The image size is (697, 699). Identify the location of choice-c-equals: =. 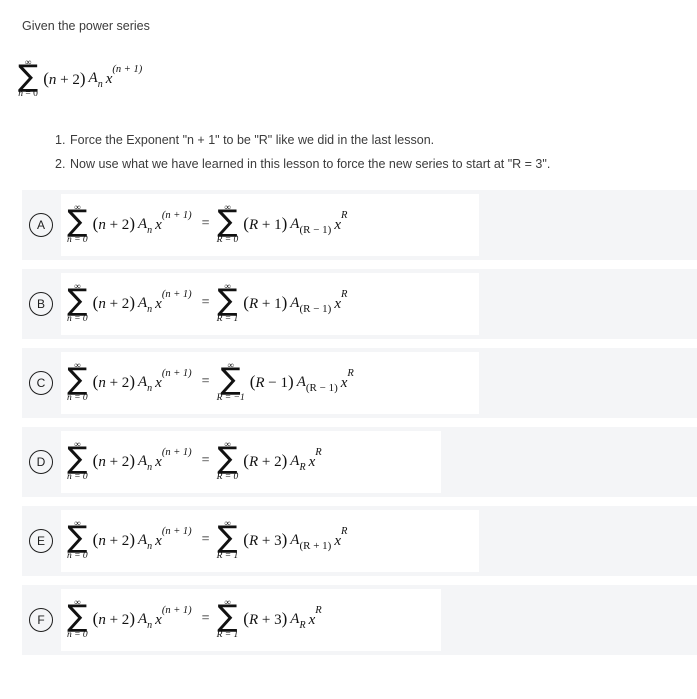
(205, 382).